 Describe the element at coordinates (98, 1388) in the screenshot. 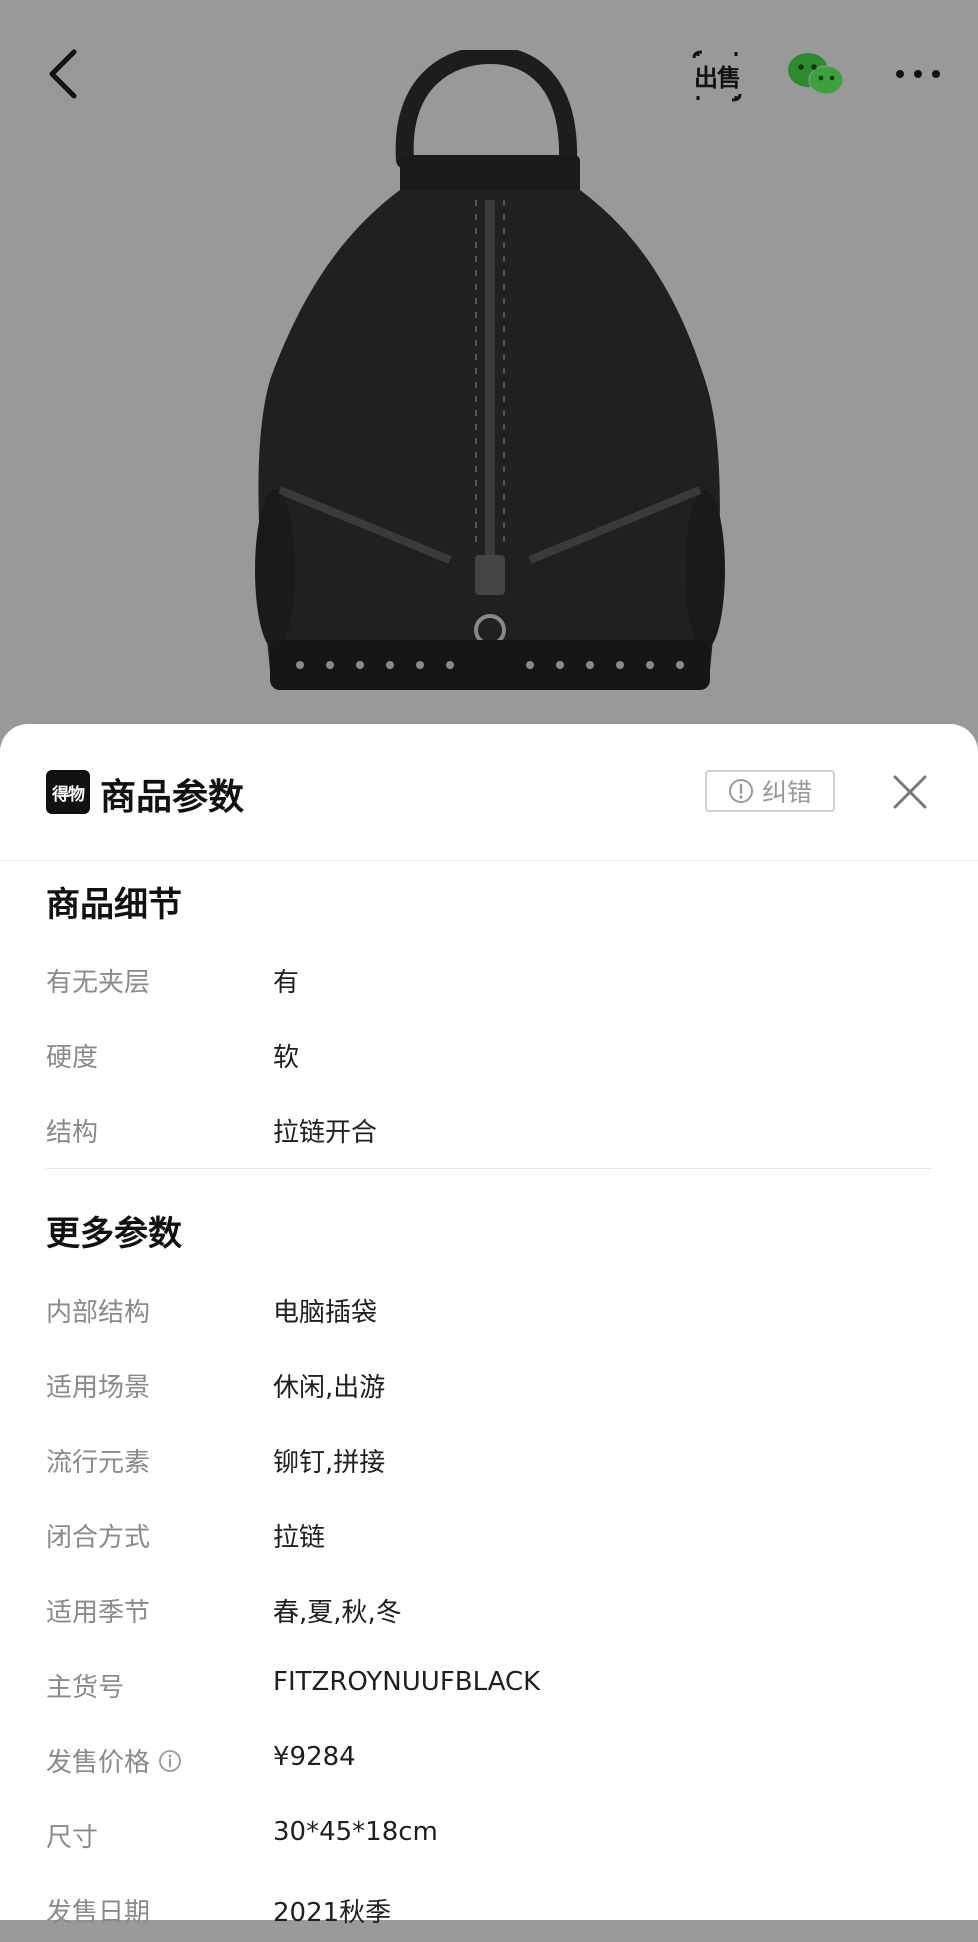

I see `param-key: 适用场景` at that location.